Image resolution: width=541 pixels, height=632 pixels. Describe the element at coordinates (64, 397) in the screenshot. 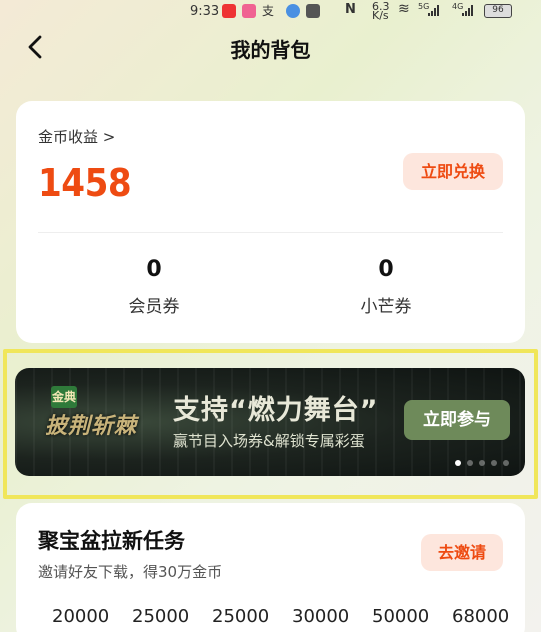

I see `sponsor-badge: 金典` at that location.